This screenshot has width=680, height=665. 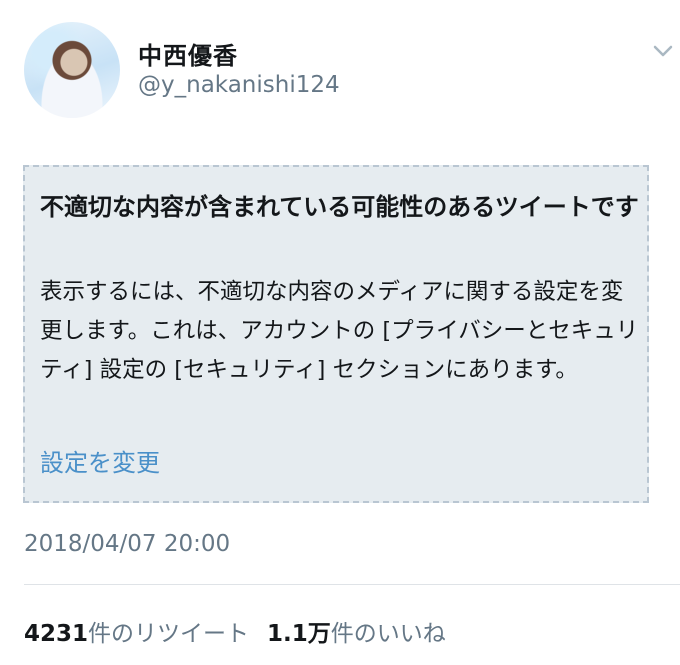 What do you see at coordinates (388, 634) in the screenshot?
I see `like-label: 件のいいね` at bounding box center [388, 634].